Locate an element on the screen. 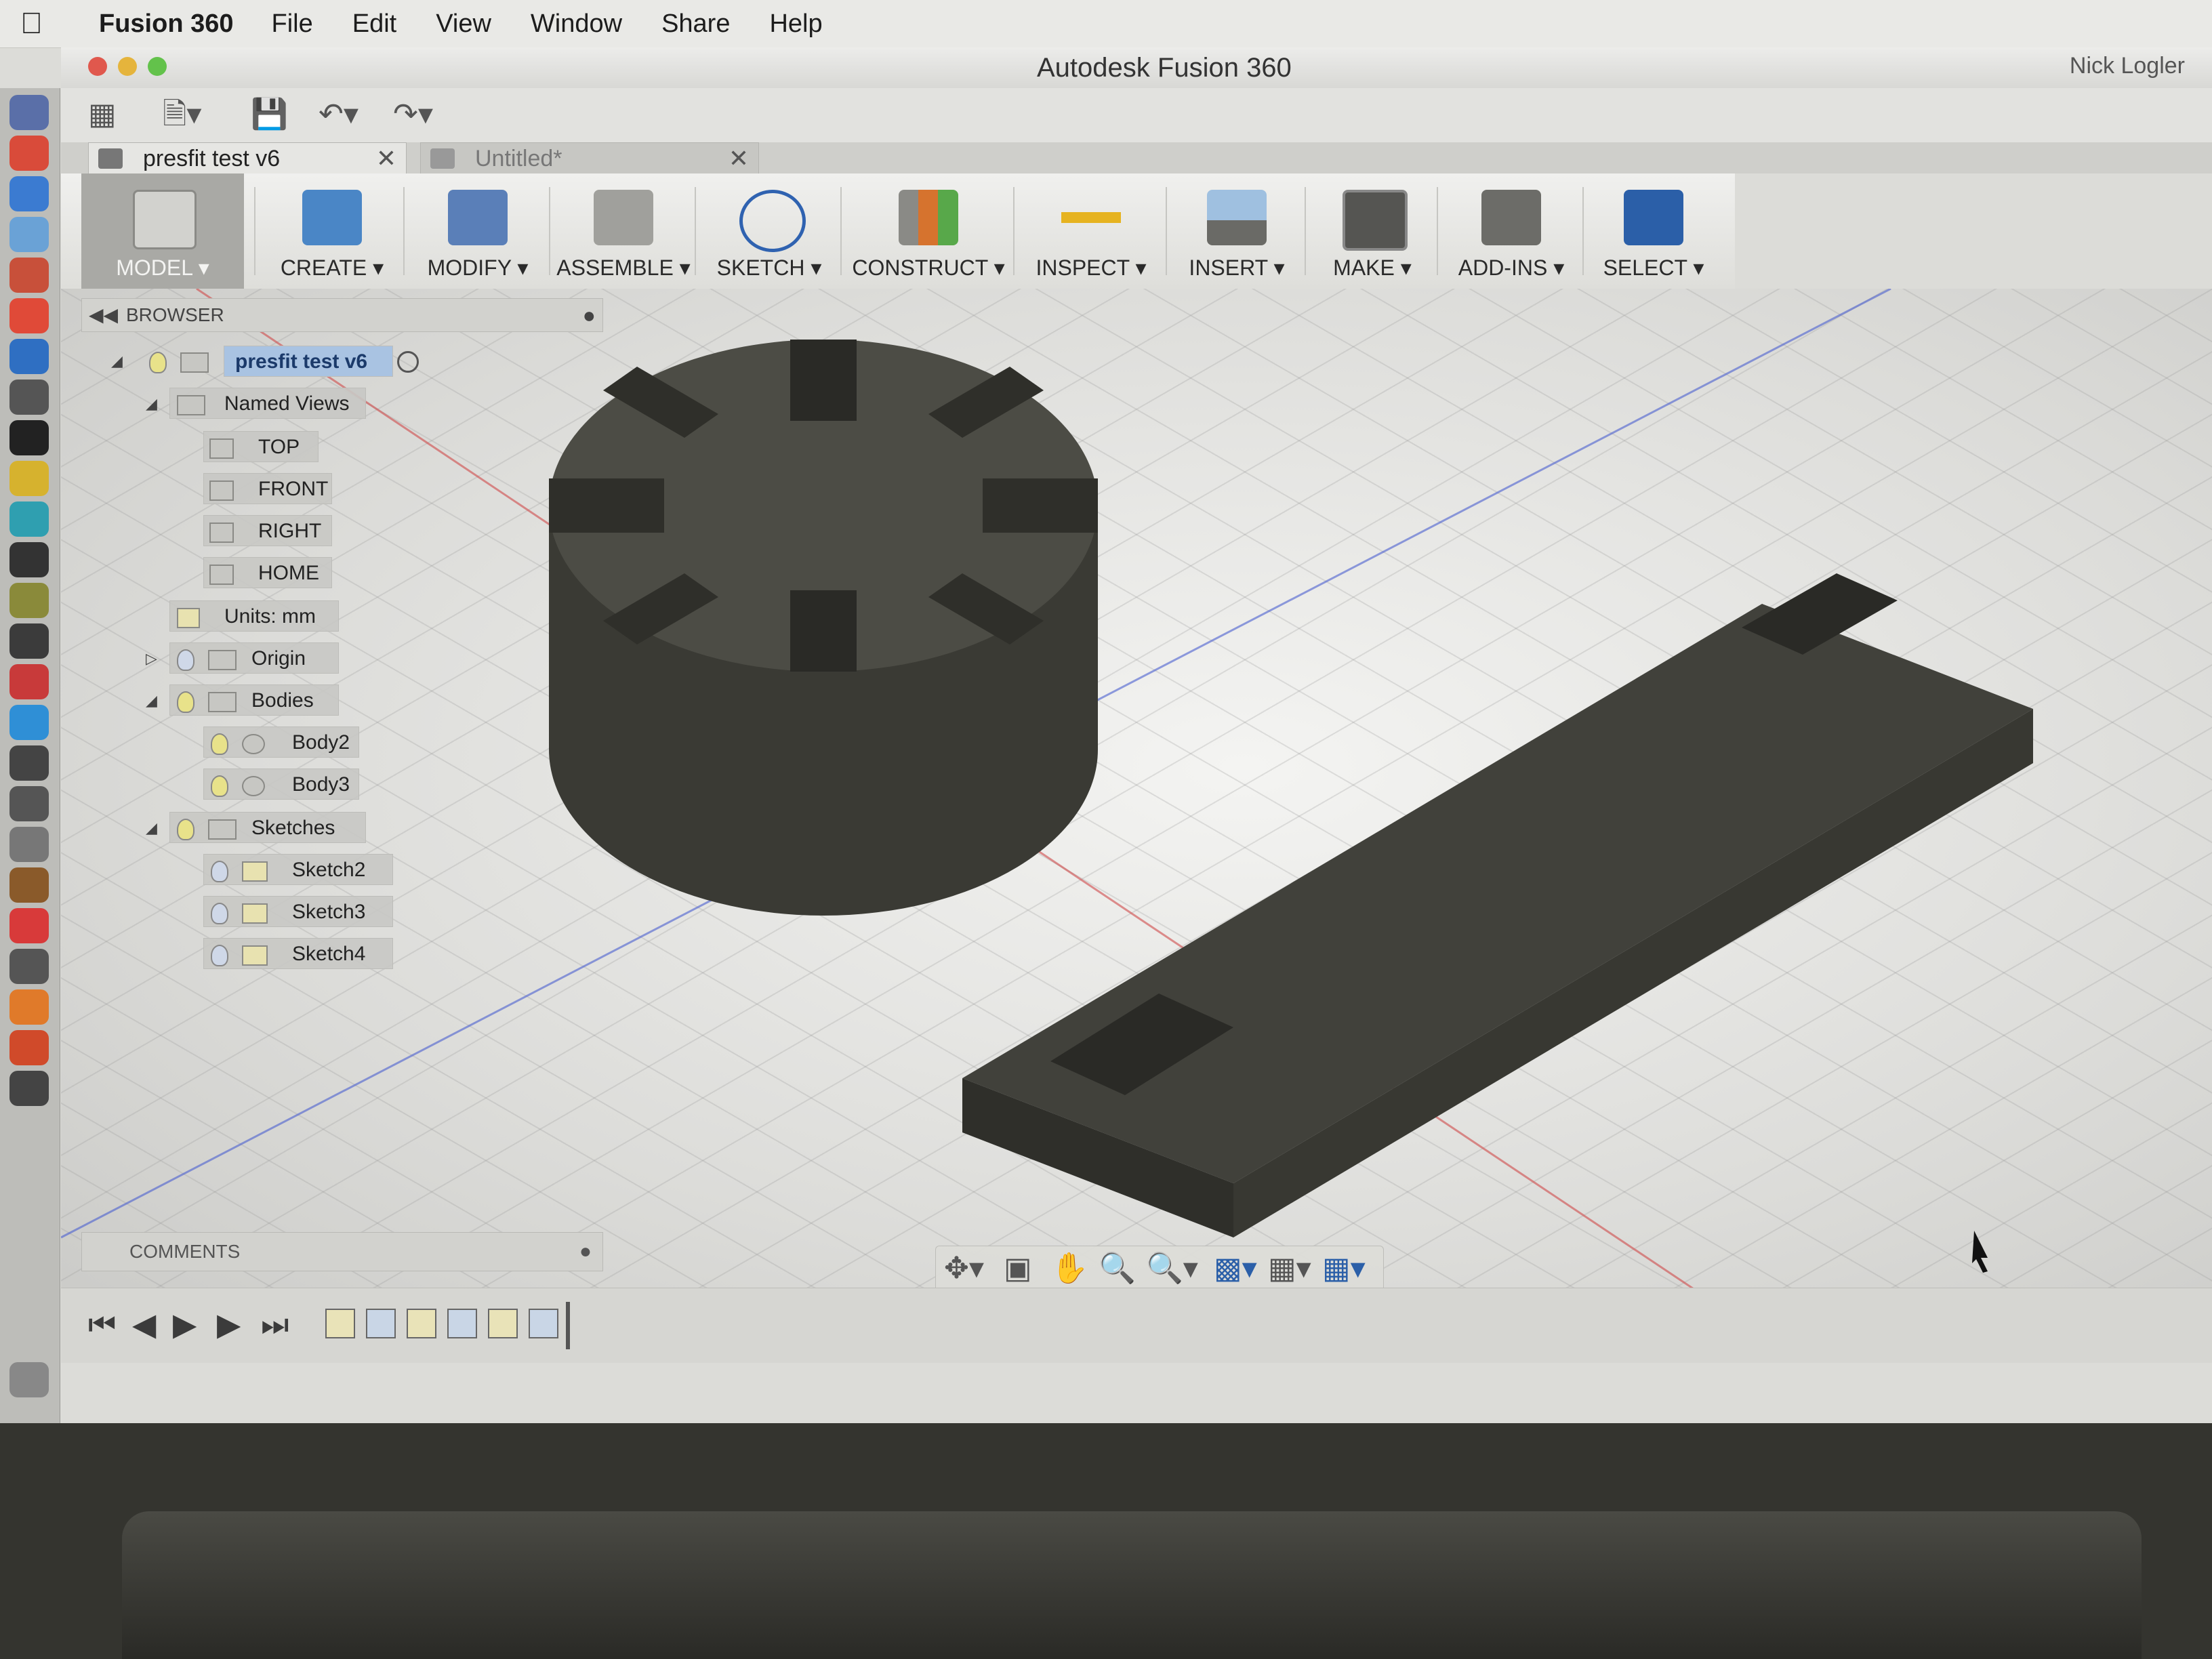  grid-settings-icon: ▦▾ is located at coordinates (1289, 1269).